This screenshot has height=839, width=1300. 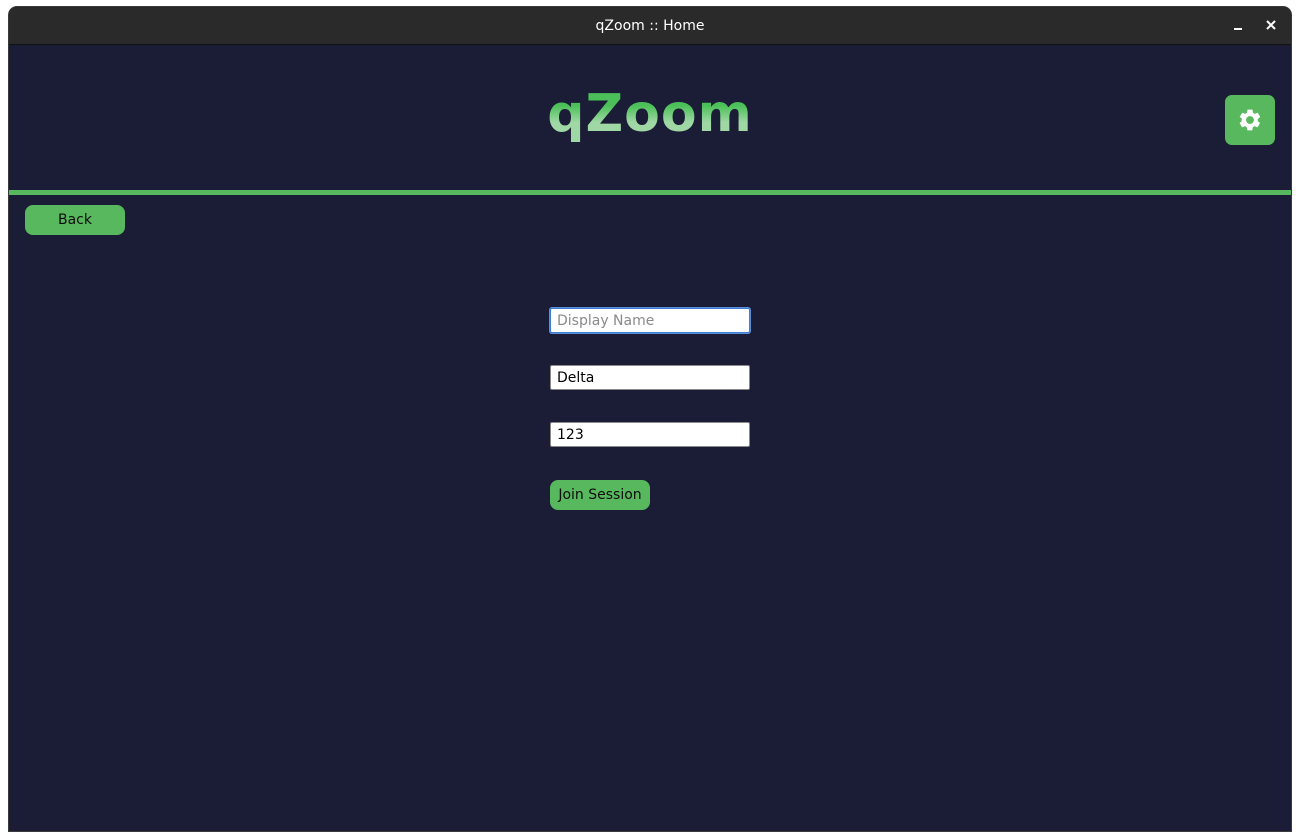 I want to click on display-name-input, so click(x=650, y=320).